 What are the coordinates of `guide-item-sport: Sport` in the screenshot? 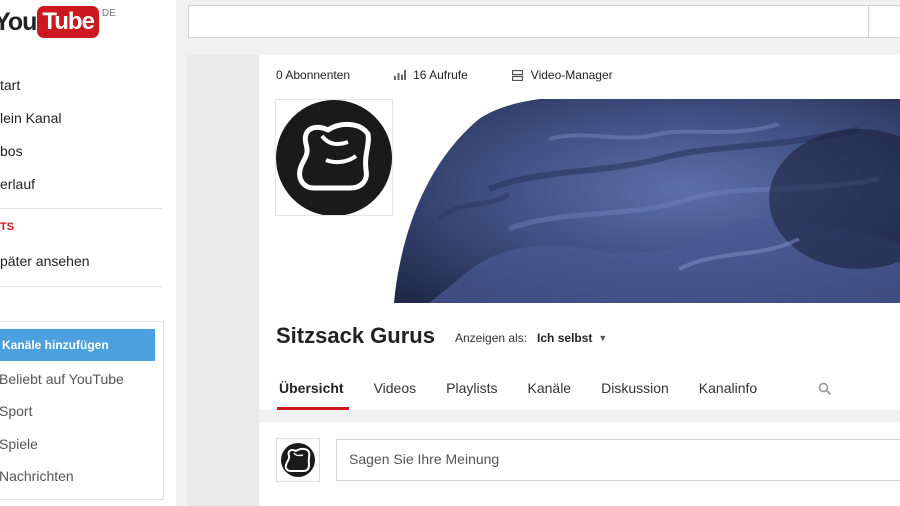 It's located at (16, 411).